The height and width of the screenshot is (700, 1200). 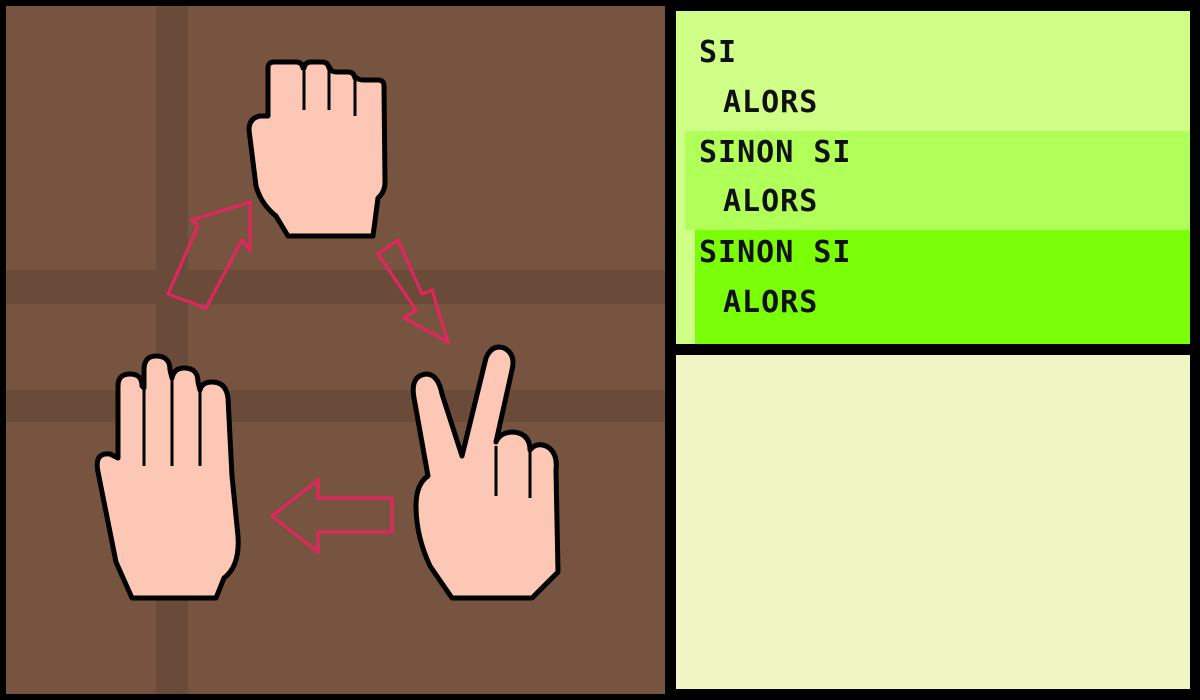 I want to click on keyword-si: SI, so click(x=718, y=52).